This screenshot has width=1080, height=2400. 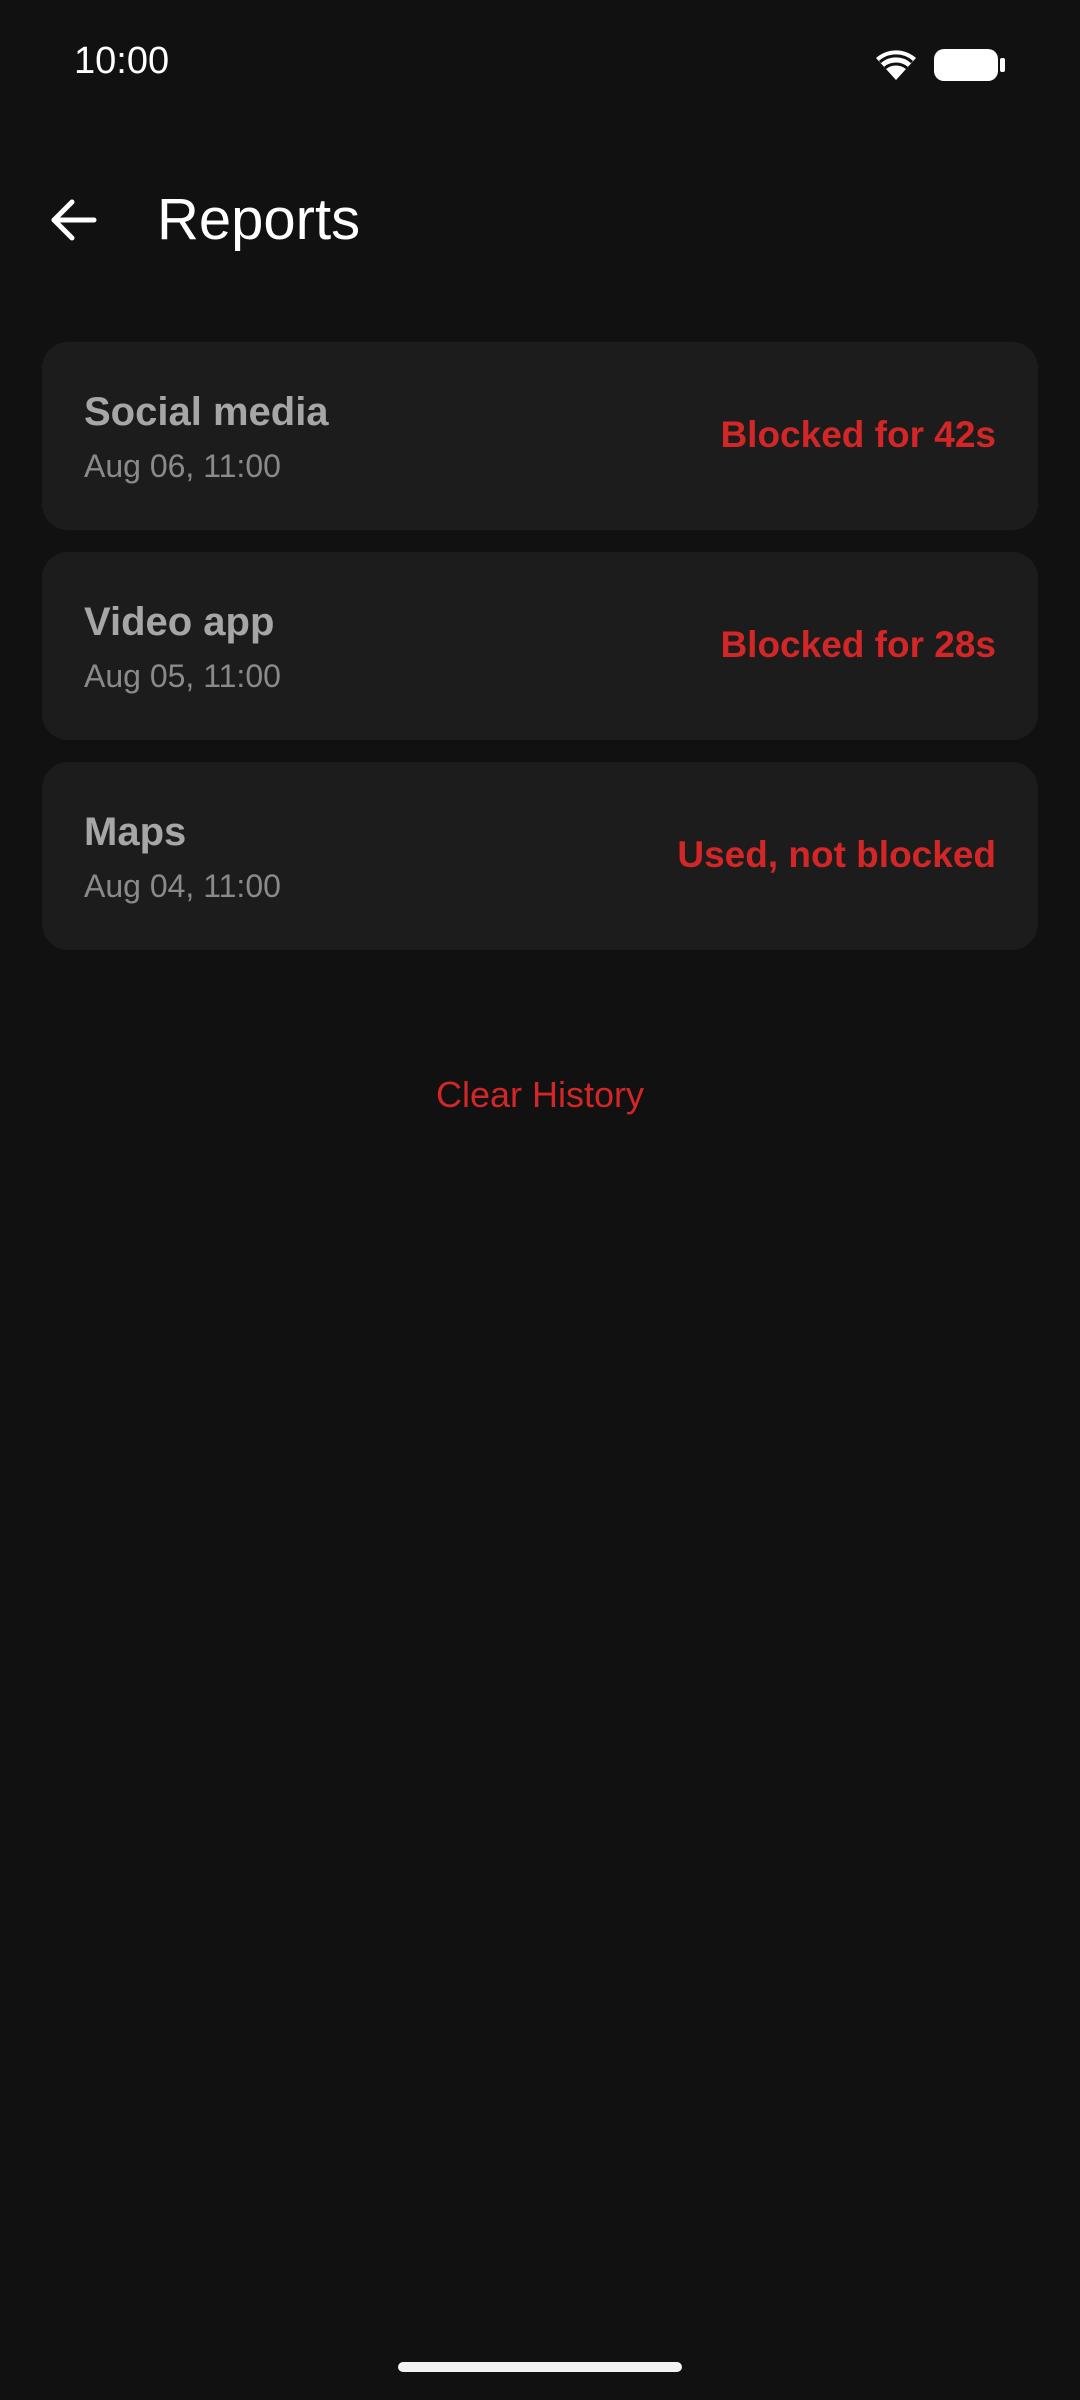 I want to click on status-time: 10:00, so click(x=122, y=61).